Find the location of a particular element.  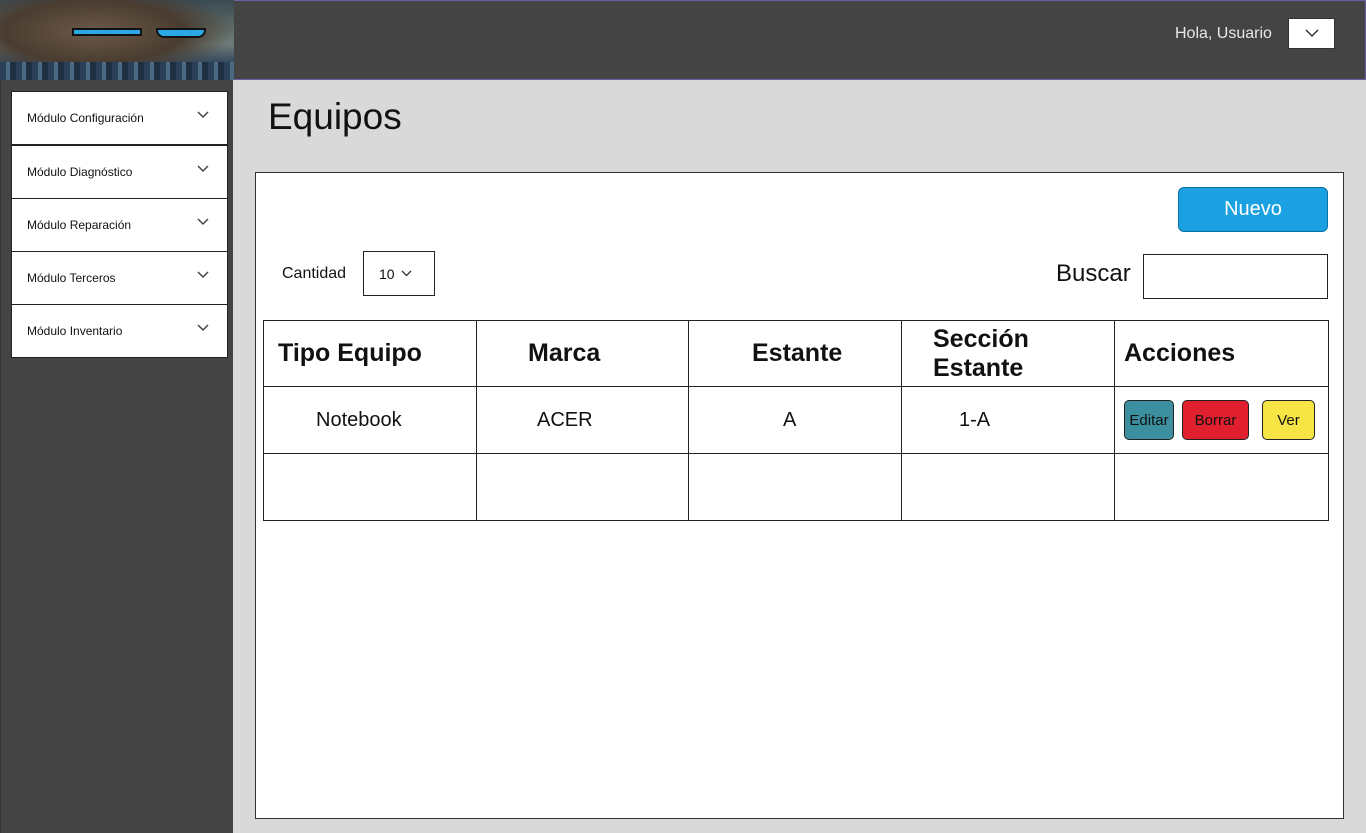

search-input is located at coordinates (1235, 276).